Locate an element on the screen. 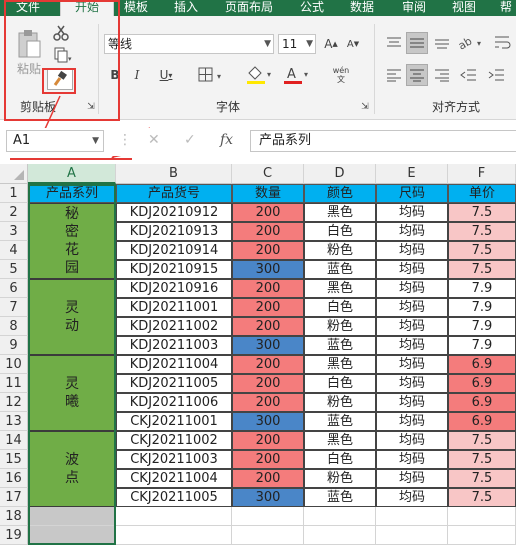 This screenshot has width=516, height=555. column-header-d: D is located at coordinates (340, 174).